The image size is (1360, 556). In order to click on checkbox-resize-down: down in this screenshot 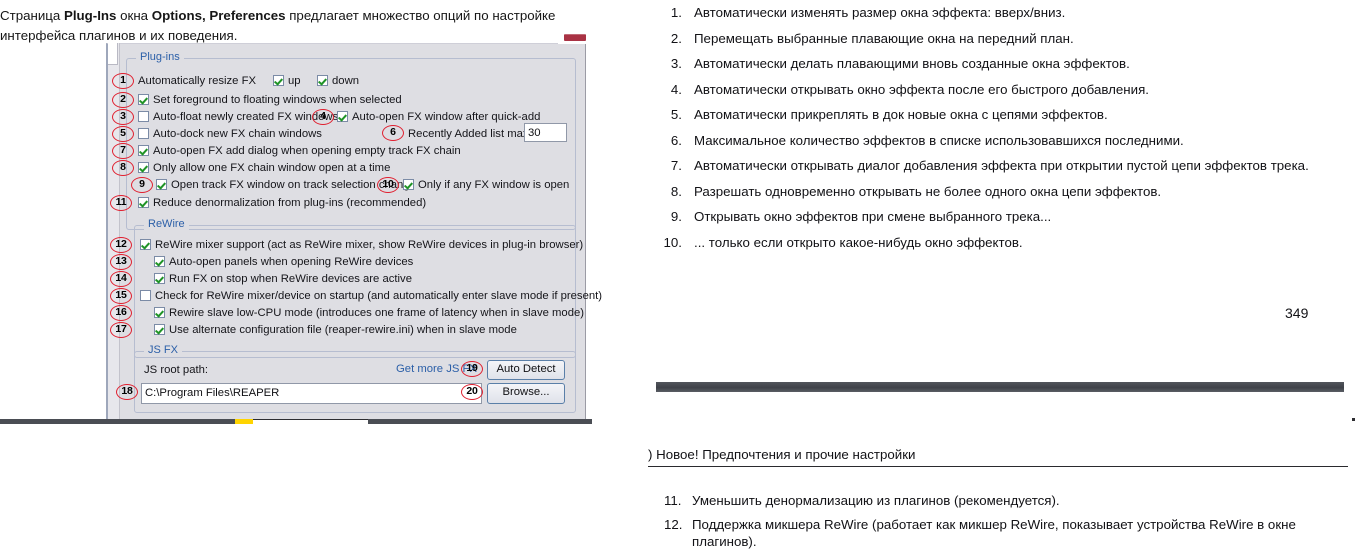, I will do `click(338, 81)`.